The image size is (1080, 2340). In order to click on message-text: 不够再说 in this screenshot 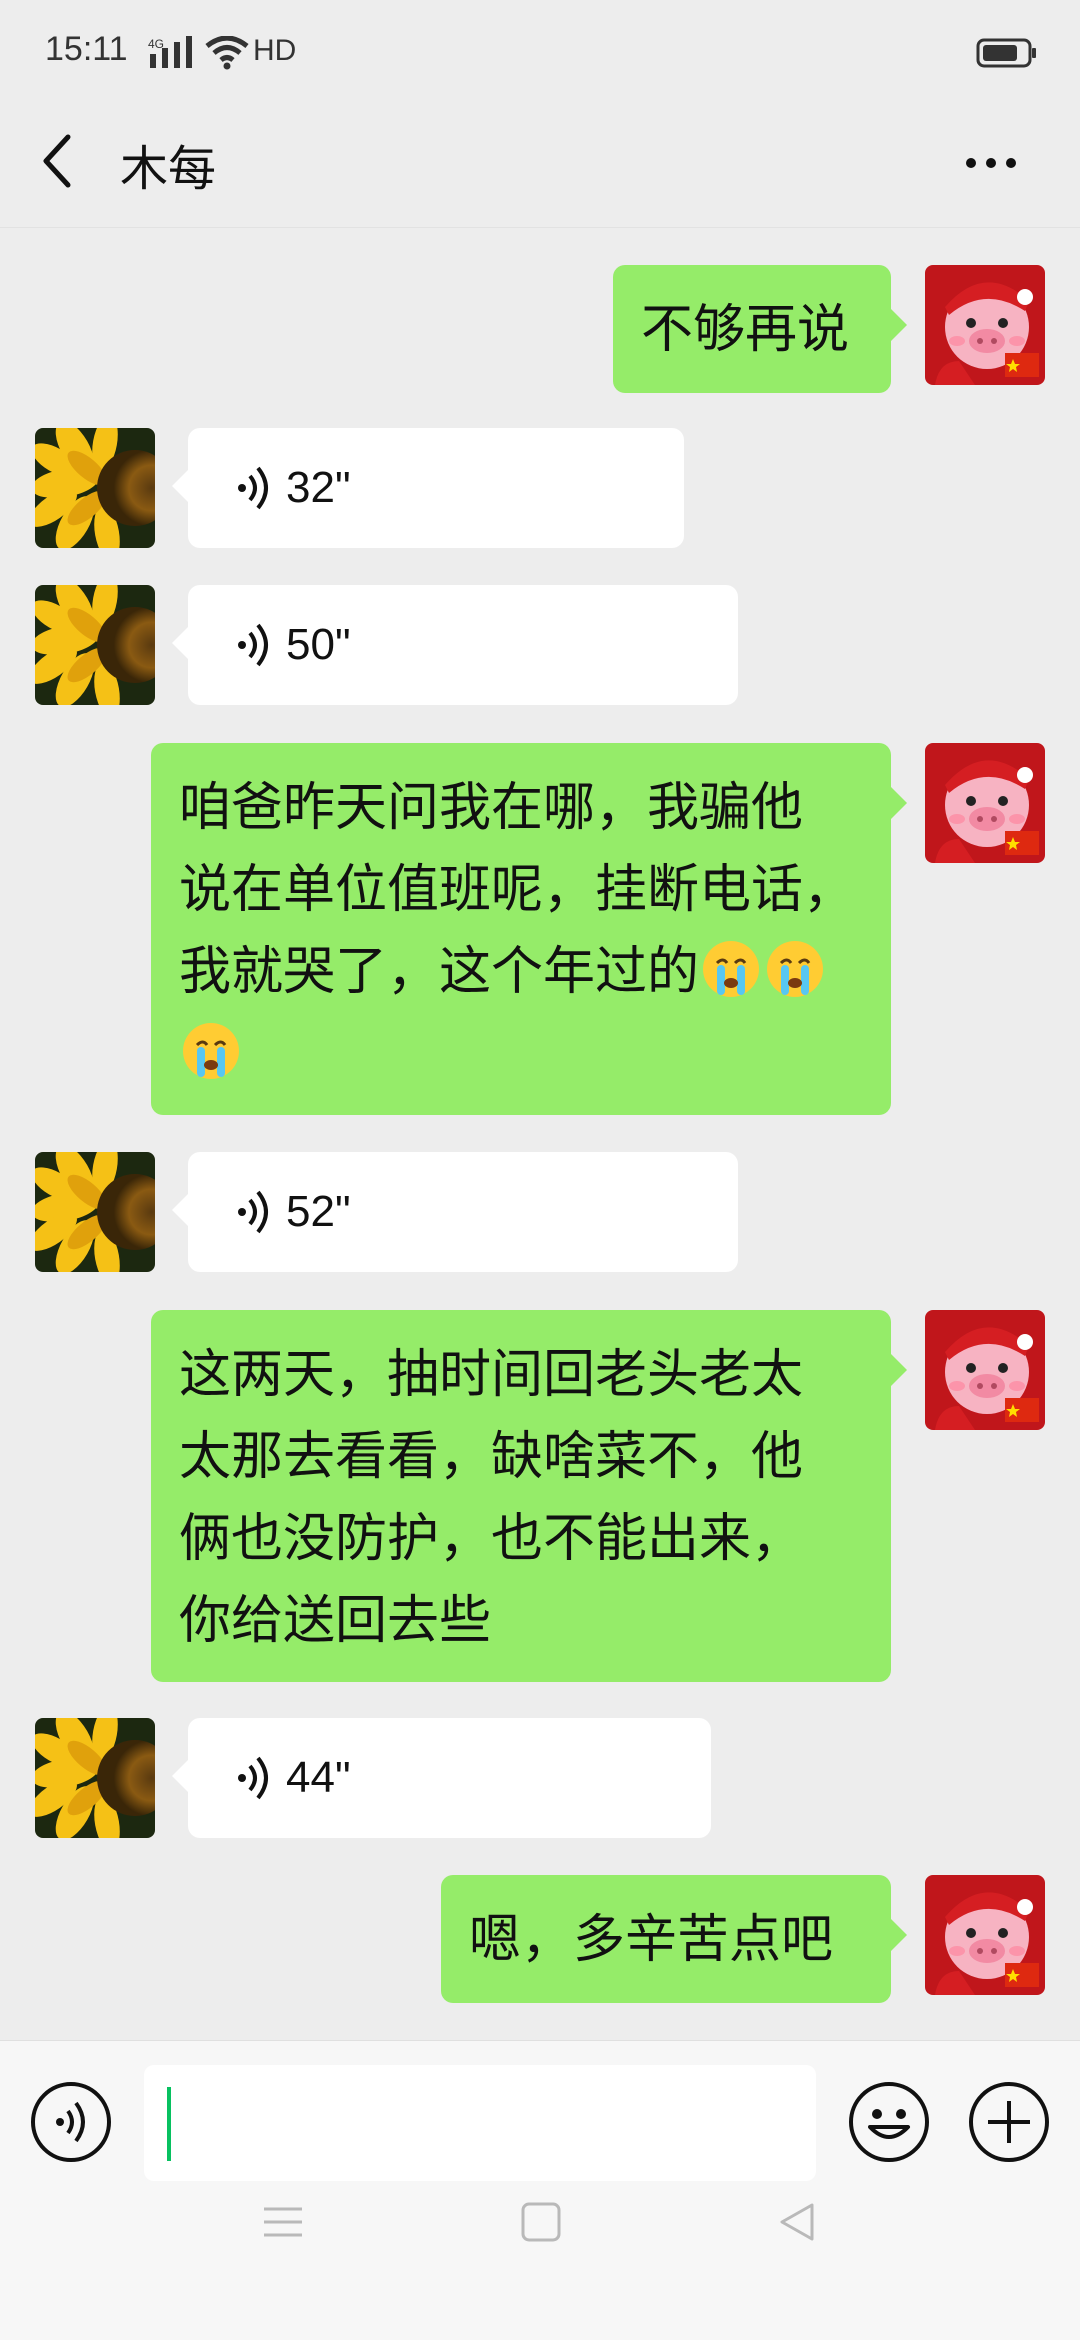, I will do `click(745, 330)`.